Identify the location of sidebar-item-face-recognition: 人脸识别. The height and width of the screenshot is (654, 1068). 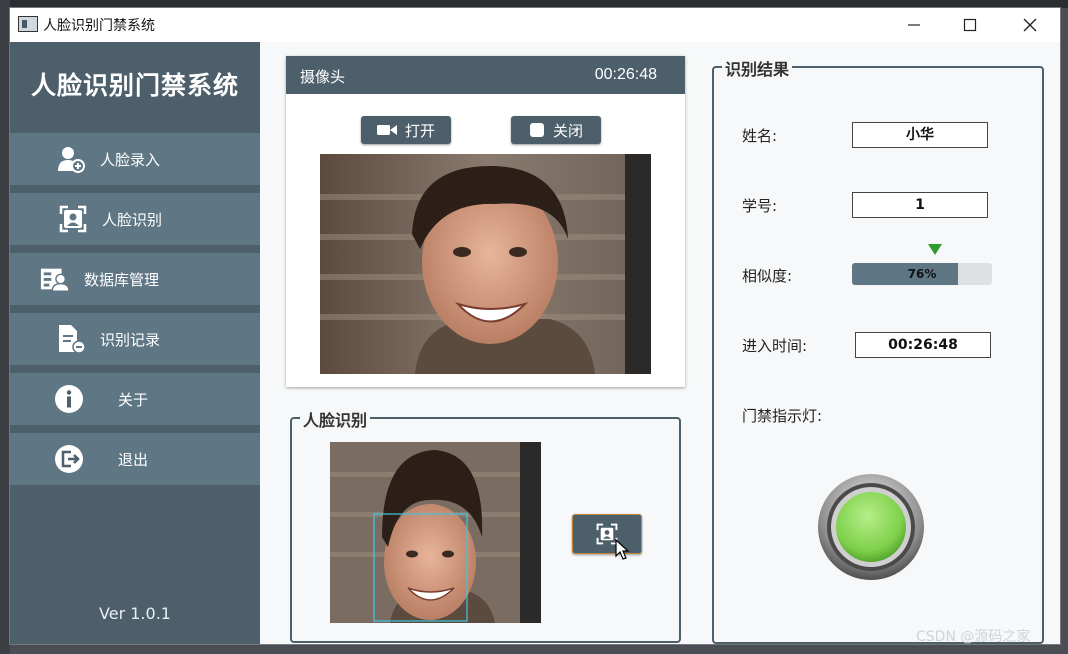
(135, 219).